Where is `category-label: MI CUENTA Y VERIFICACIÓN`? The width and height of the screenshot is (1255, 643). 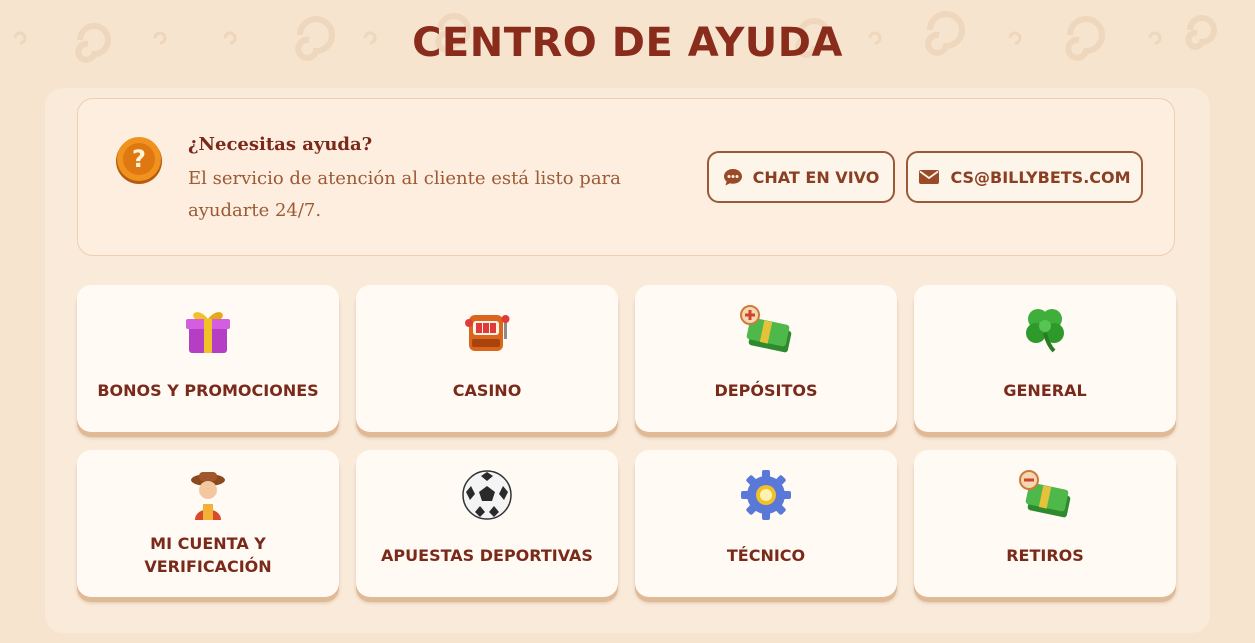
category-label: MI CUENTA Y VERIFICACIÓN is located at coordinates (208, 555).